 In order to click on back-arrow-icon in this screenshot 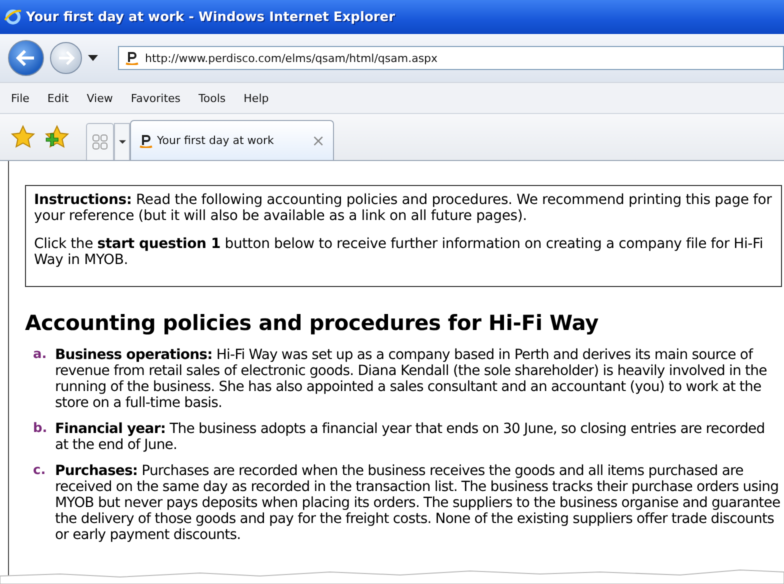, I will do `click(26, 58)`.